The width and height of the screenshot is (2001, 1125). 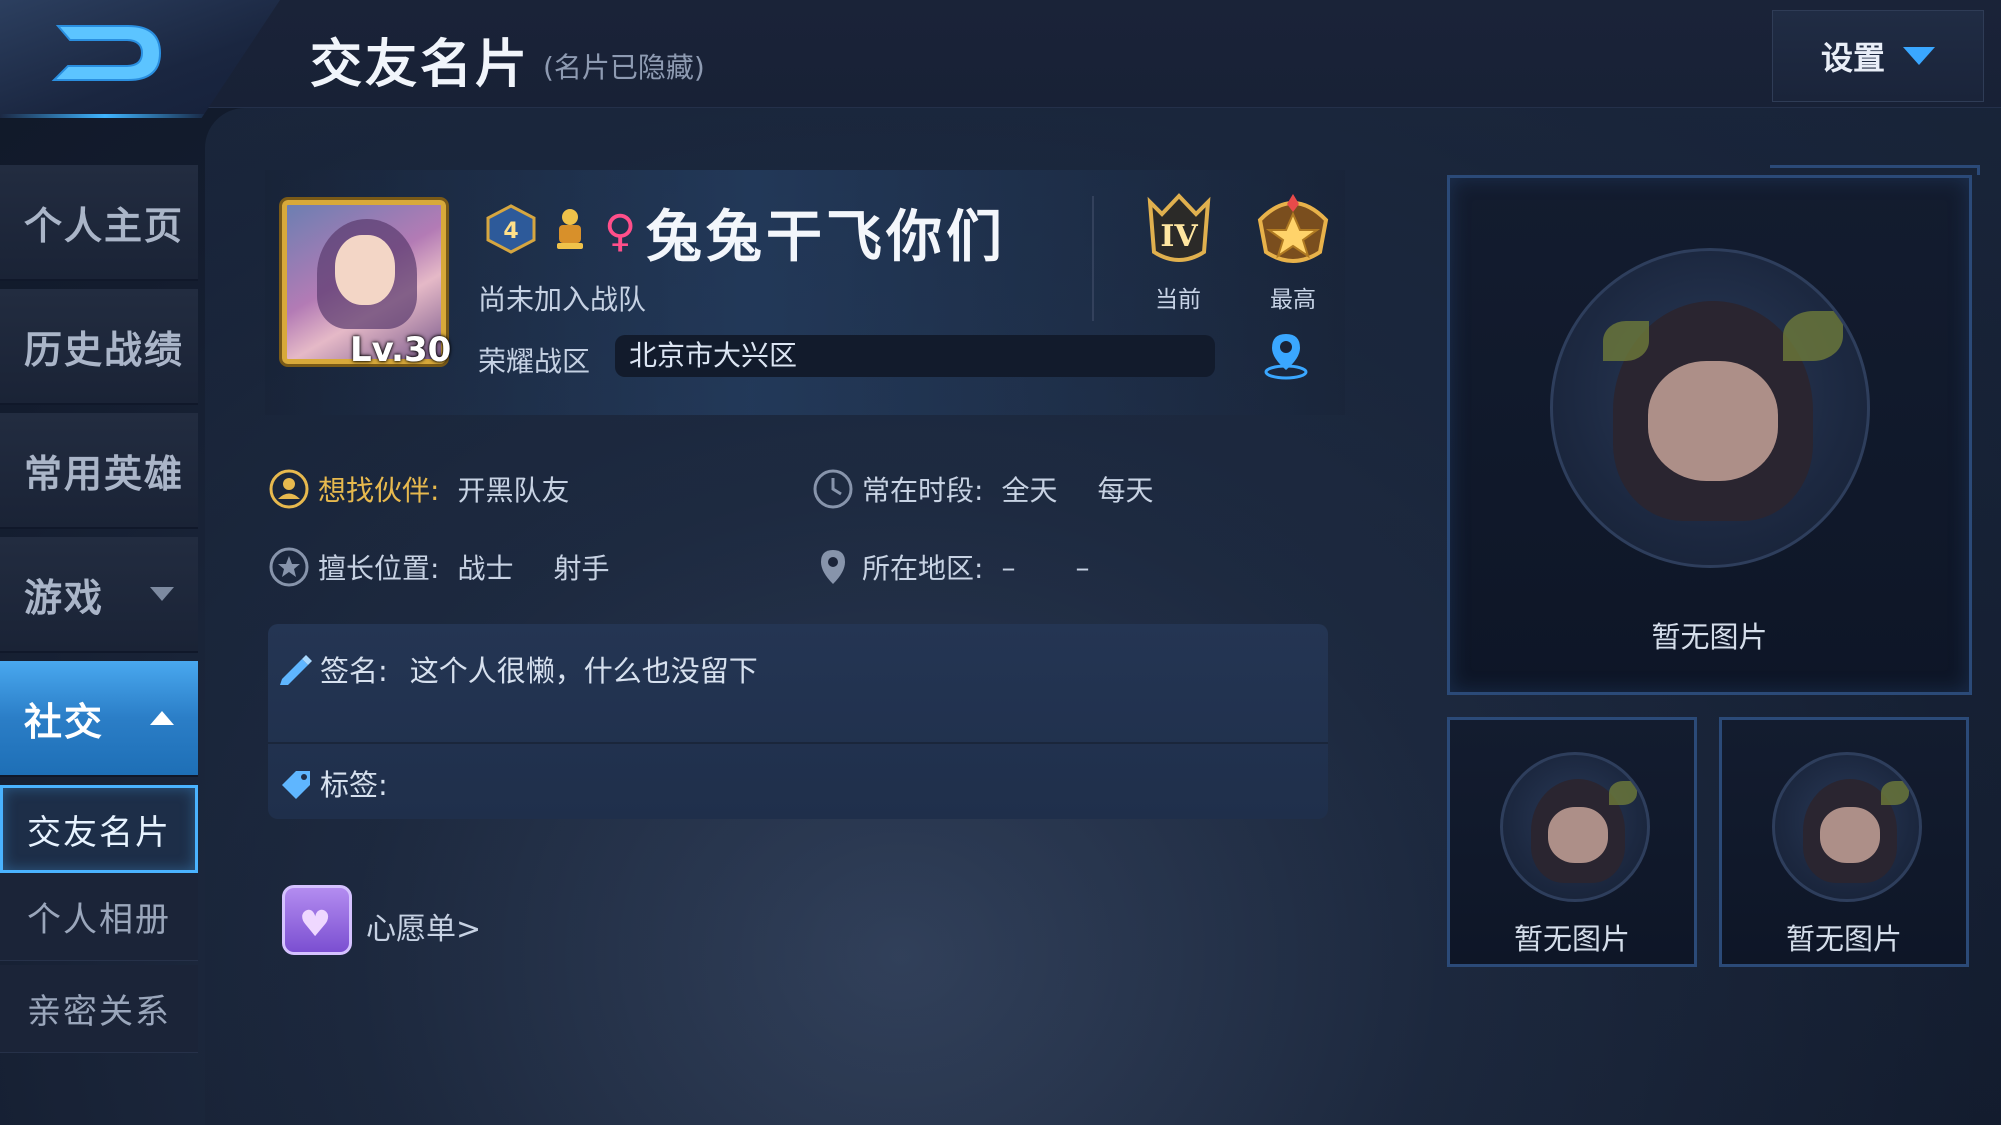 What do you see at coordinates (485, 568) in the screenshot?
I see `position-value-1: 战士` at bounding box center [485, 568].